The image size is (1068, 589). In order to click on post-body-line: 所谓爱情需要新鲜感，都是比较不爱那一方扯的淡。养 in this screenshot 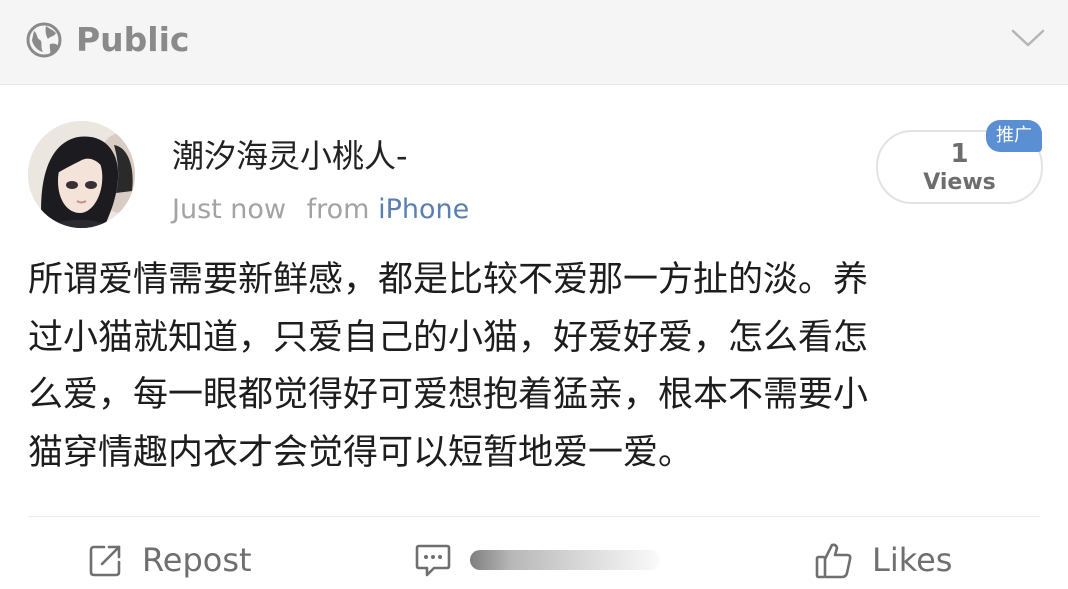, I will do `click(448, 280)`.